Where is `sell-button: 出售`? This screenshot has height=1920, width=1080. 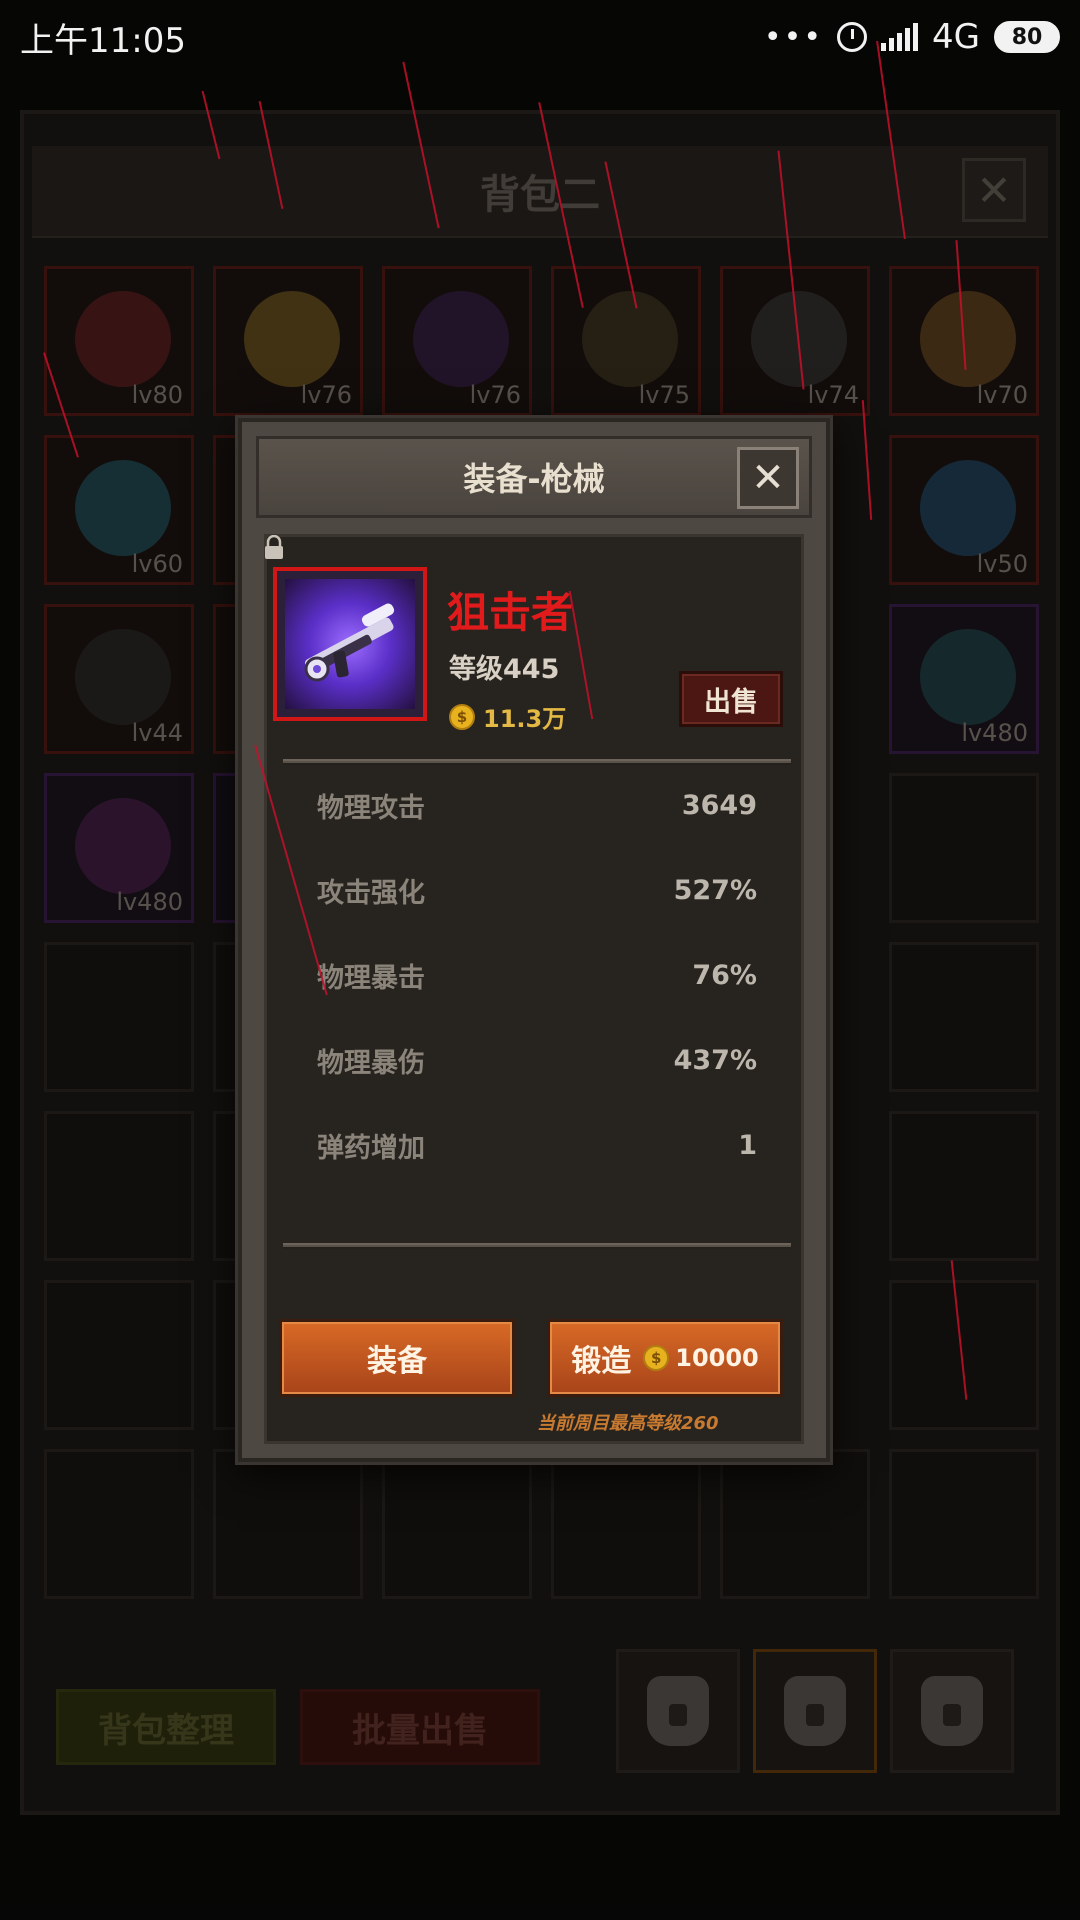 sell-button: 出售 is located at coordinates (731, 699).